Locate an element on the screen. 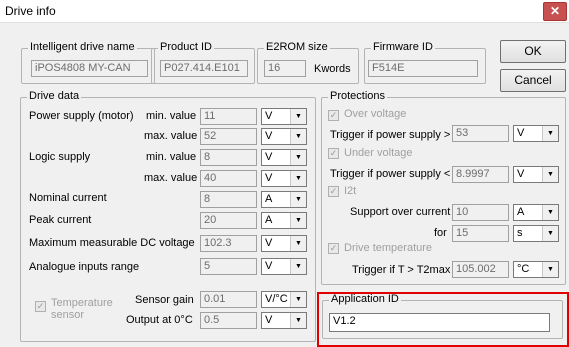 Image resolution: width=569 pixels, height=347 pixels. protections-title: Protections is located at coordinates (358, 96).